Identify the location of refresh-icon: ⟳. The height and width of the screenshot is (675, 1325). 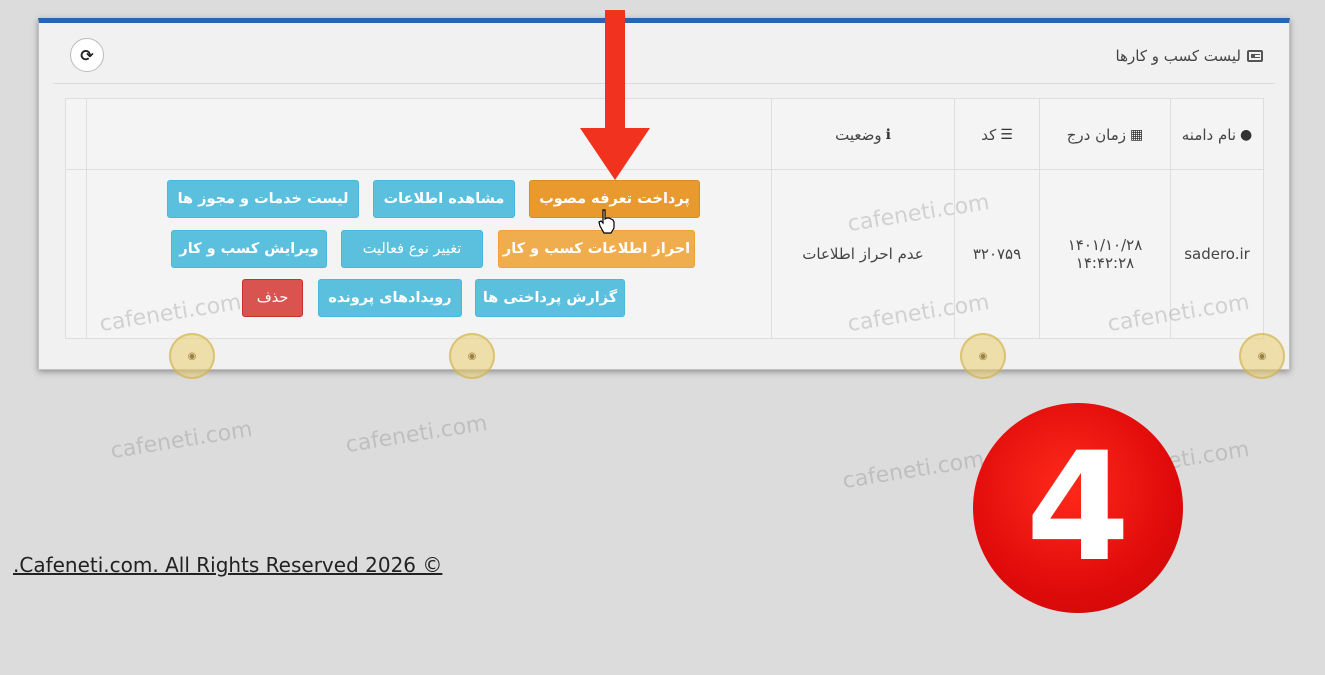
(87, 55).